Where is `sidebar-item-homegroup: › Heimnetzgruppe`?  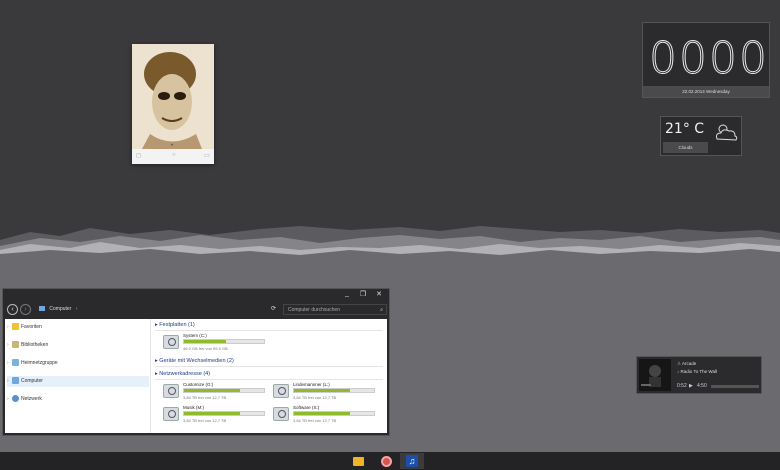 sidebar-item-homegroup: › Heimnetzgruppe is located at coordinates (78, 363).